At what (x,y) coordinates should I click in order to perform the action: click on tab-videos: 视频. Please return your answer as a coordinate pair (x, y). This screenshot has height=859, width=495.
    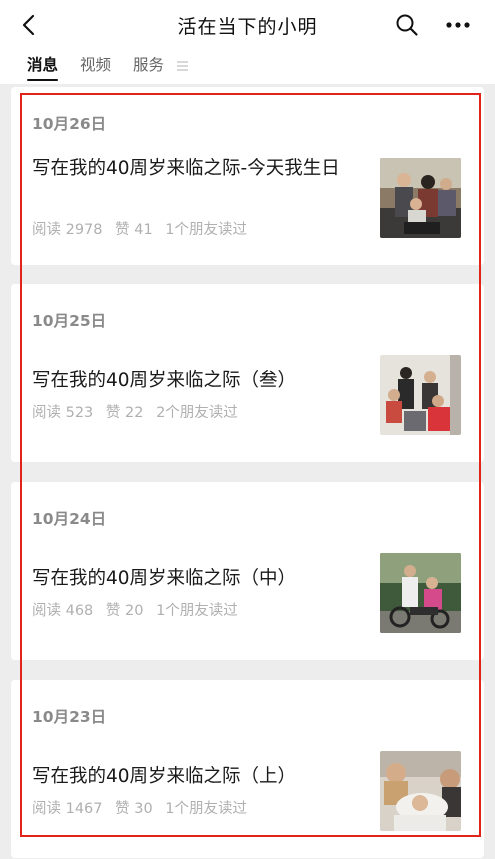
    Looking at the image, I should click on (95, 65).